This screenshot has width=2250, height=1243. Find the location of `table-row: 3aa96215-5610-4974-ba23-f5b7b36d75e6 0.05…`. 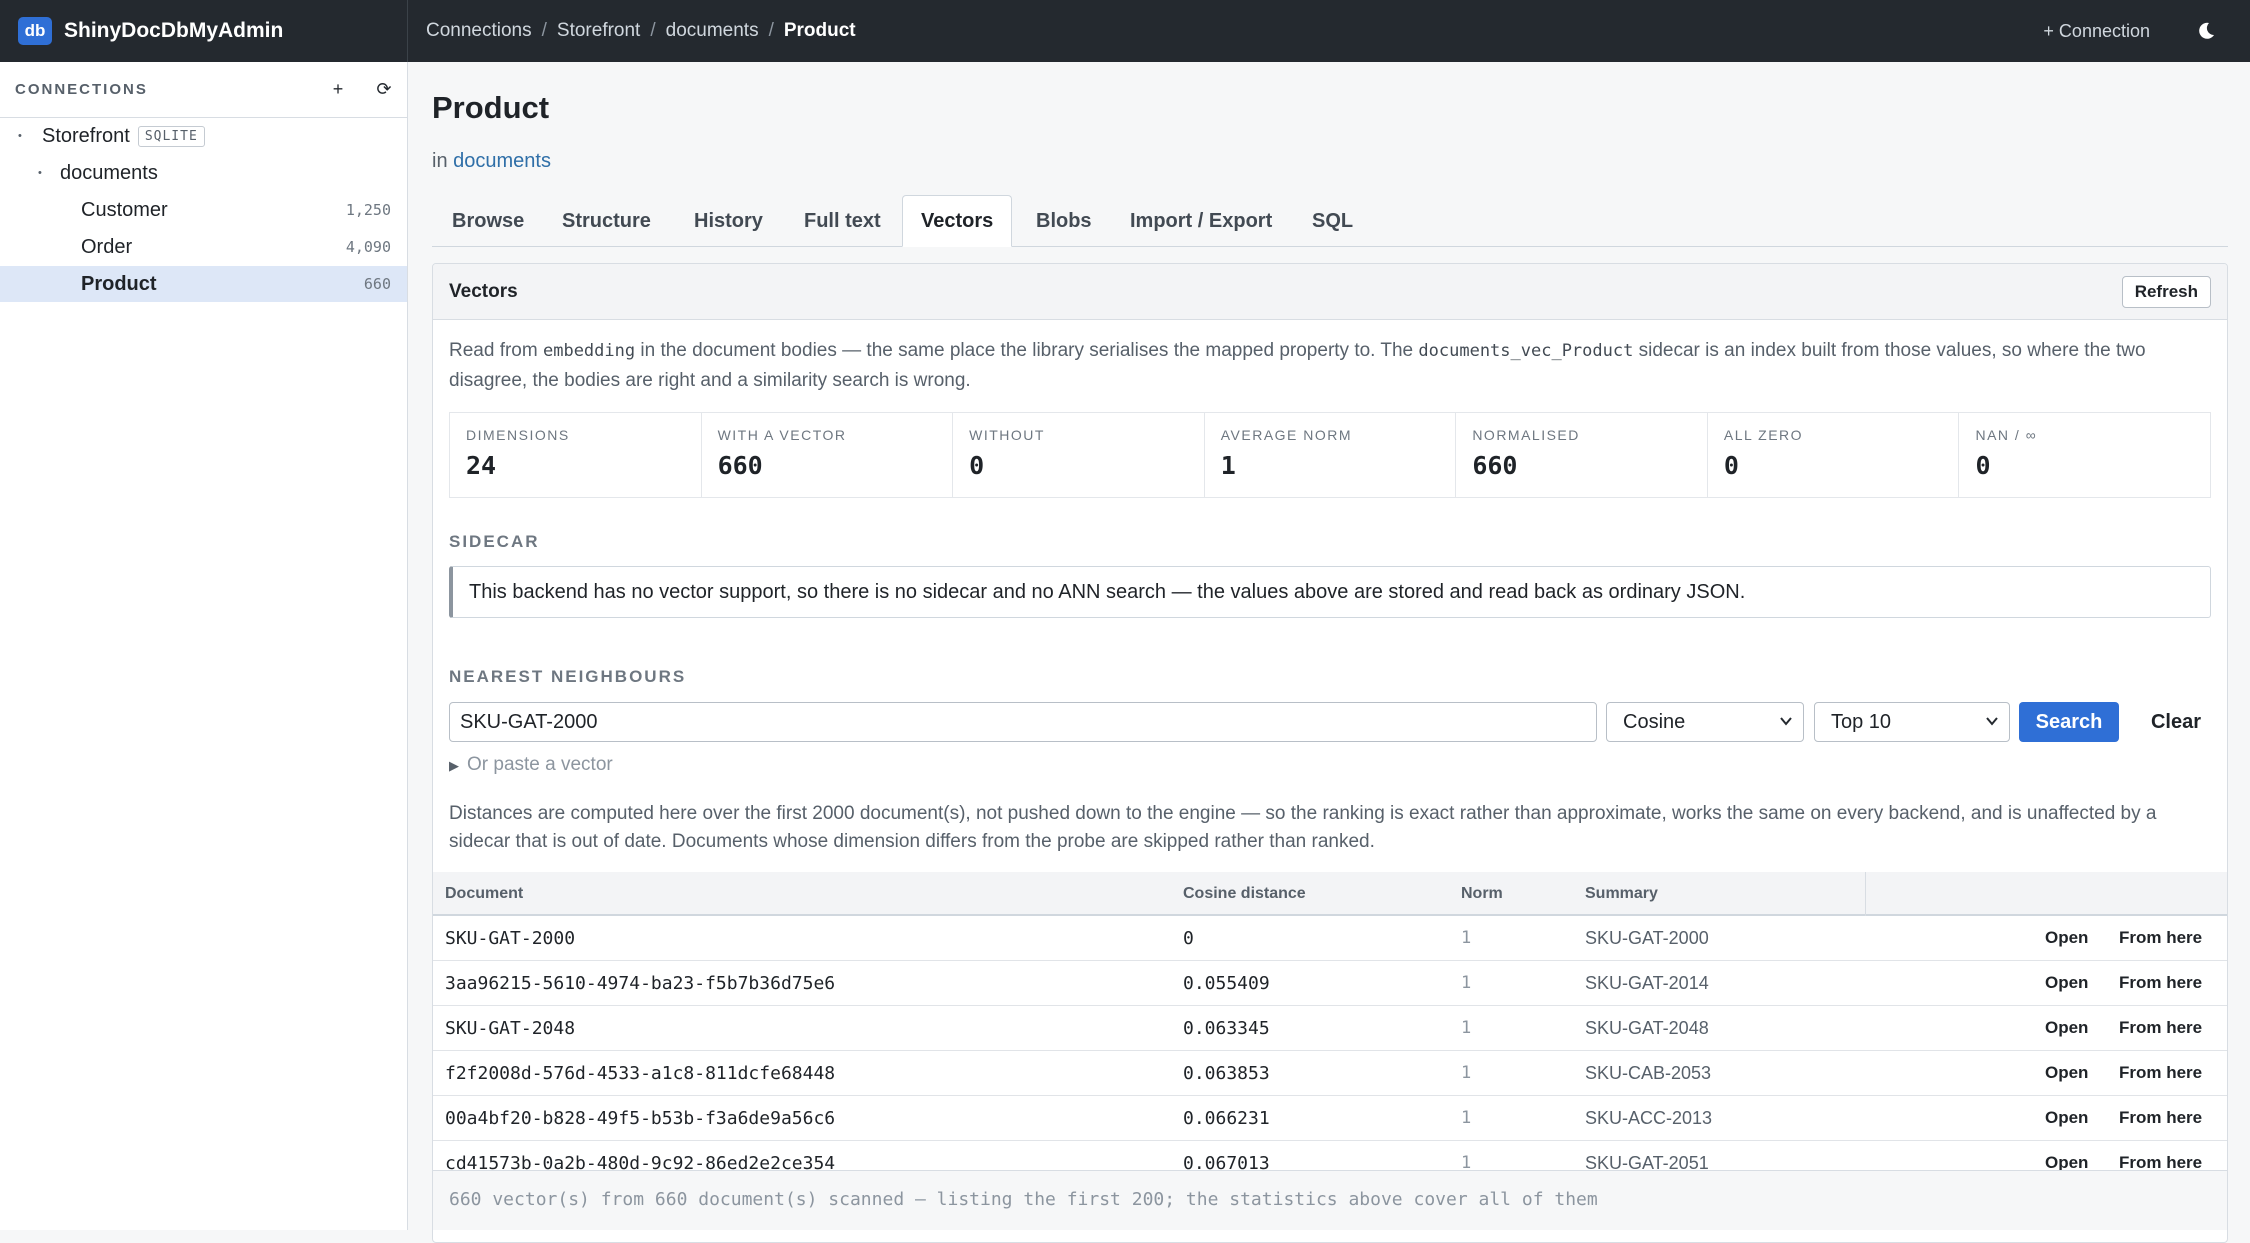

table-row: 3aa96215-5610-4974-ba23-f5b7b36d75e6 0.05… is located at coordinates (1330, 983).